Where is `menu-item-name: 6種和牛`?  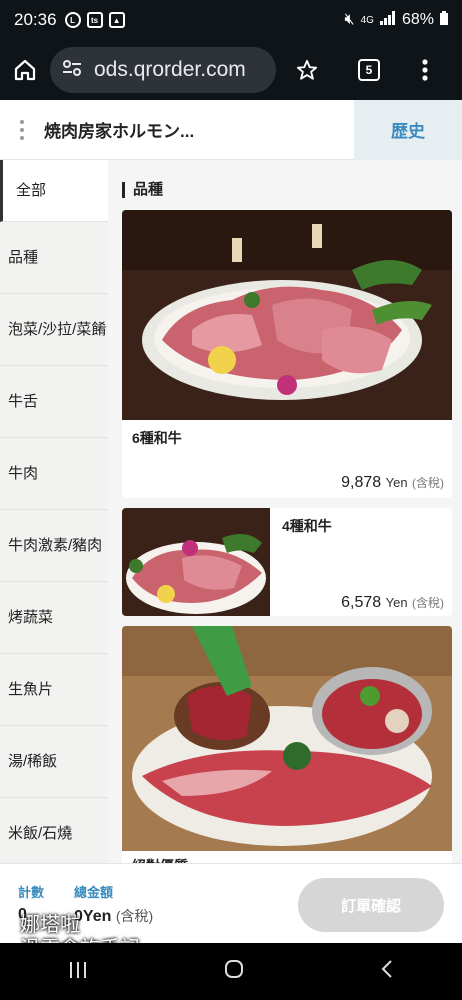
menu-item-name: 6種和牛 is located at coordinates (157, 438).